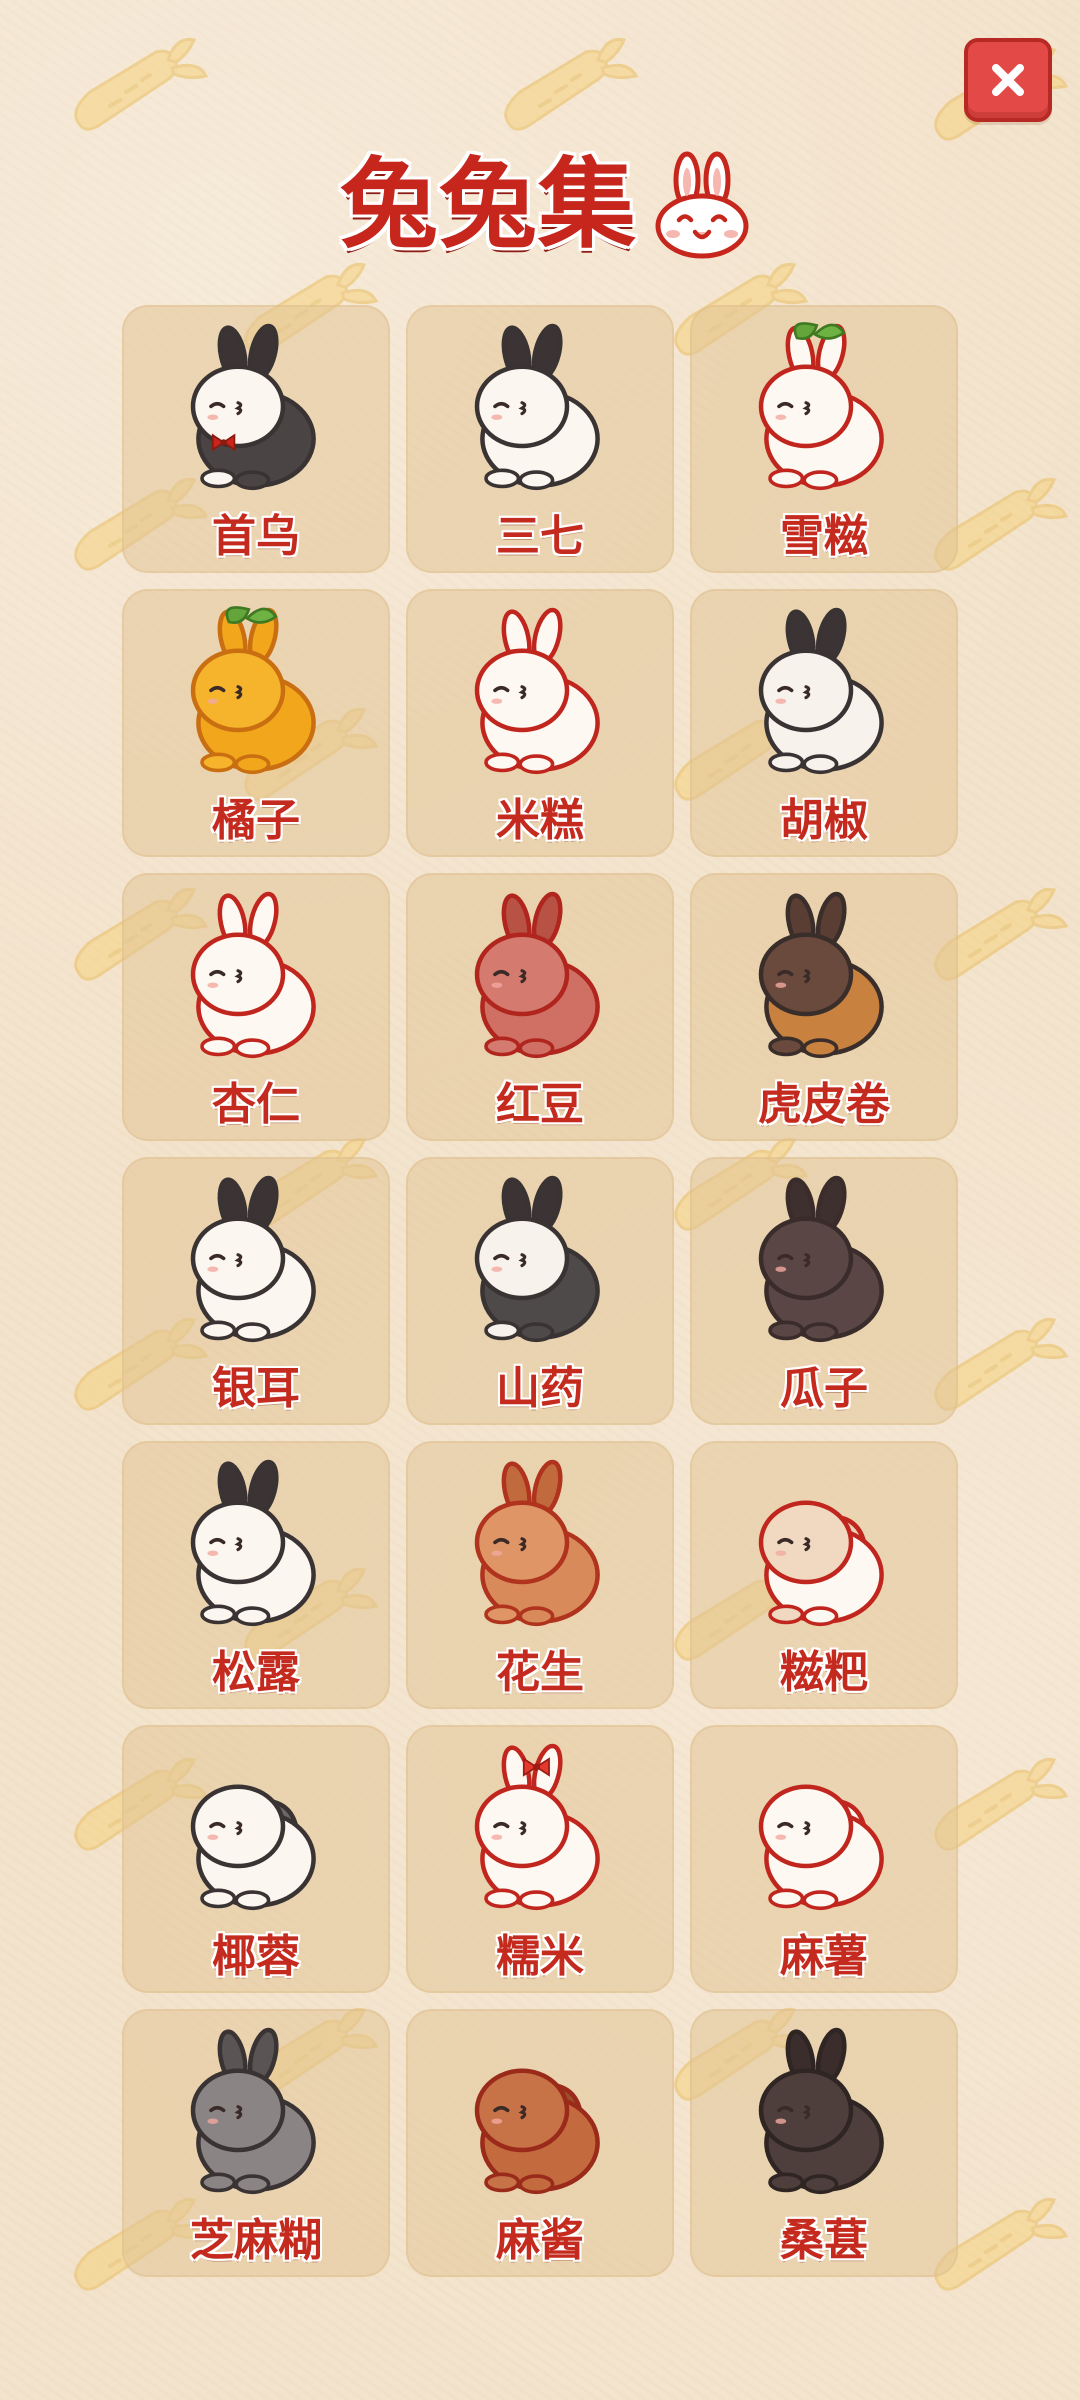 The height and width of the screenshot is (2400, 1080). I want to click on bunny-name: 三七, so click(540, 536).